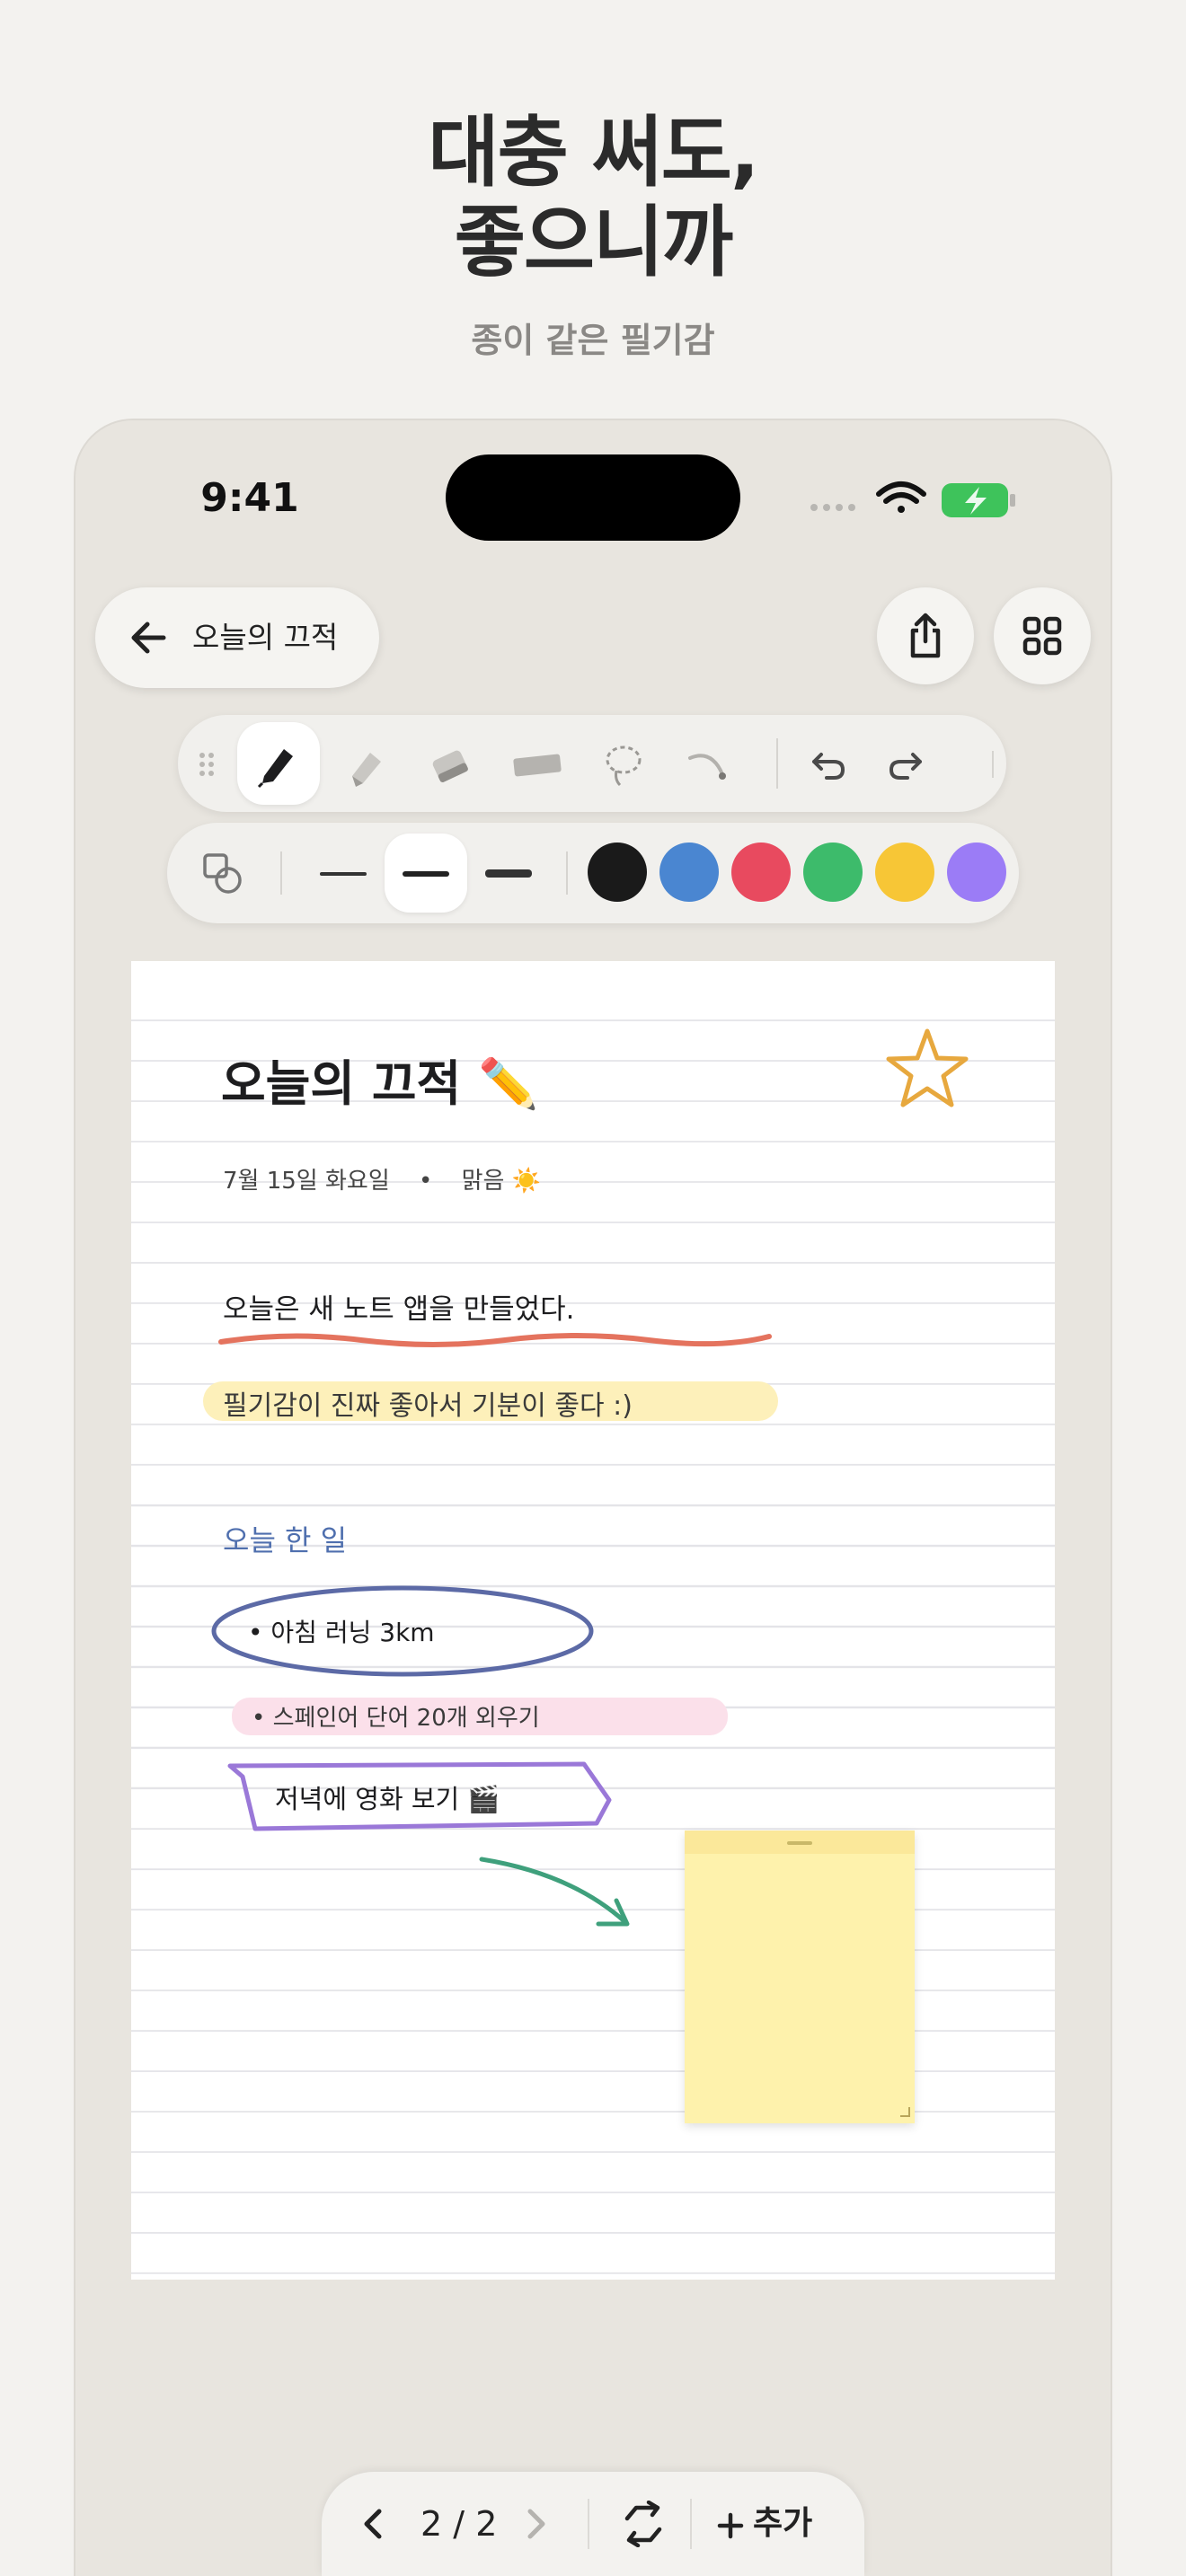 Image resolution: width=1186 pixels, height=2576 pixels. What do you see at coordinates (593, 340) in the screenshot?
I see `promo-subtitle: 종이 같은 필기감` at bounding box center [593, 340].